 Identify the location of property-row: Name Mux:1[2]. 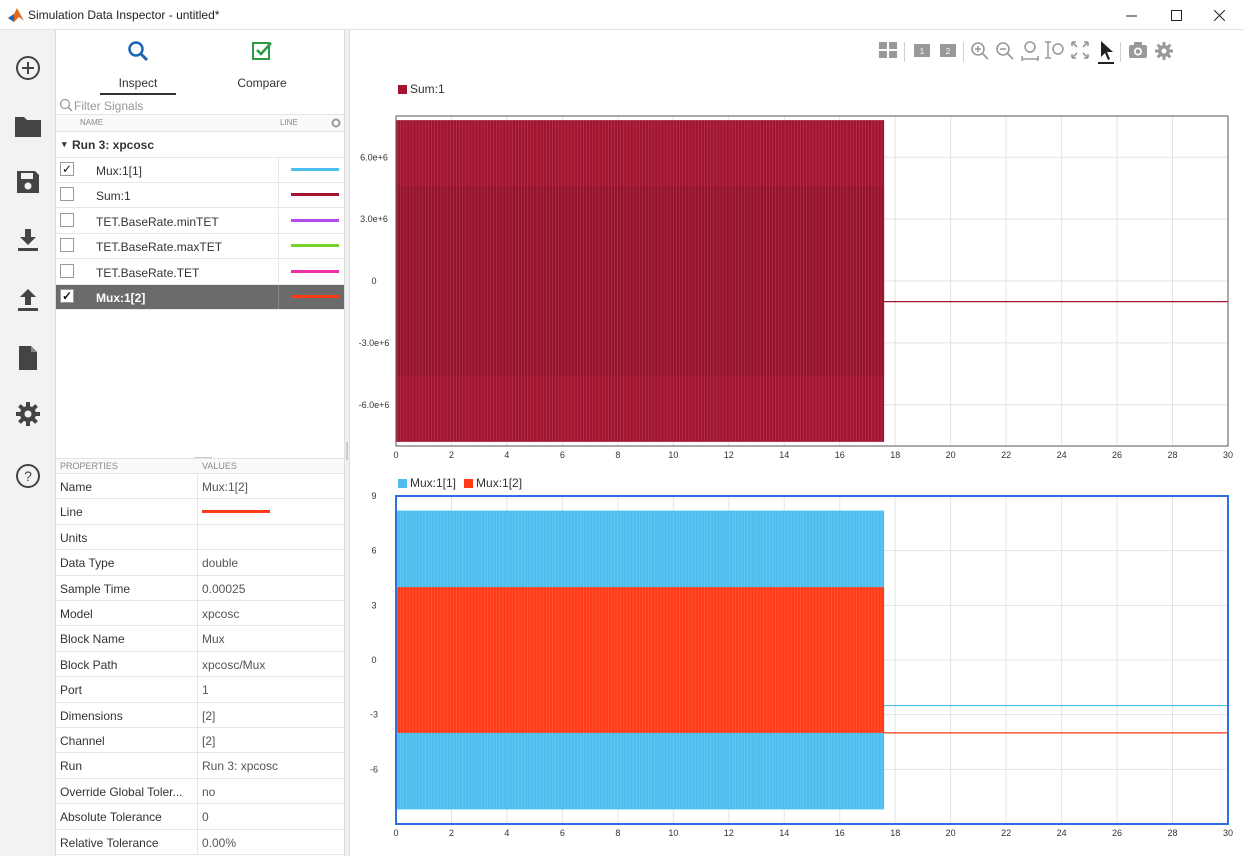
(200, 487).